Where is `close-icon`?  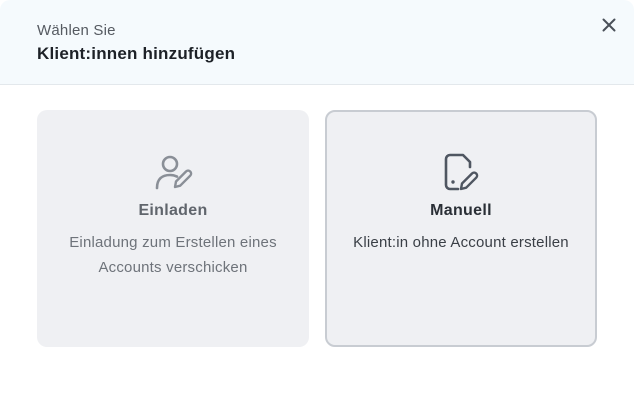 close-icon is located at coordinates (609, 25).